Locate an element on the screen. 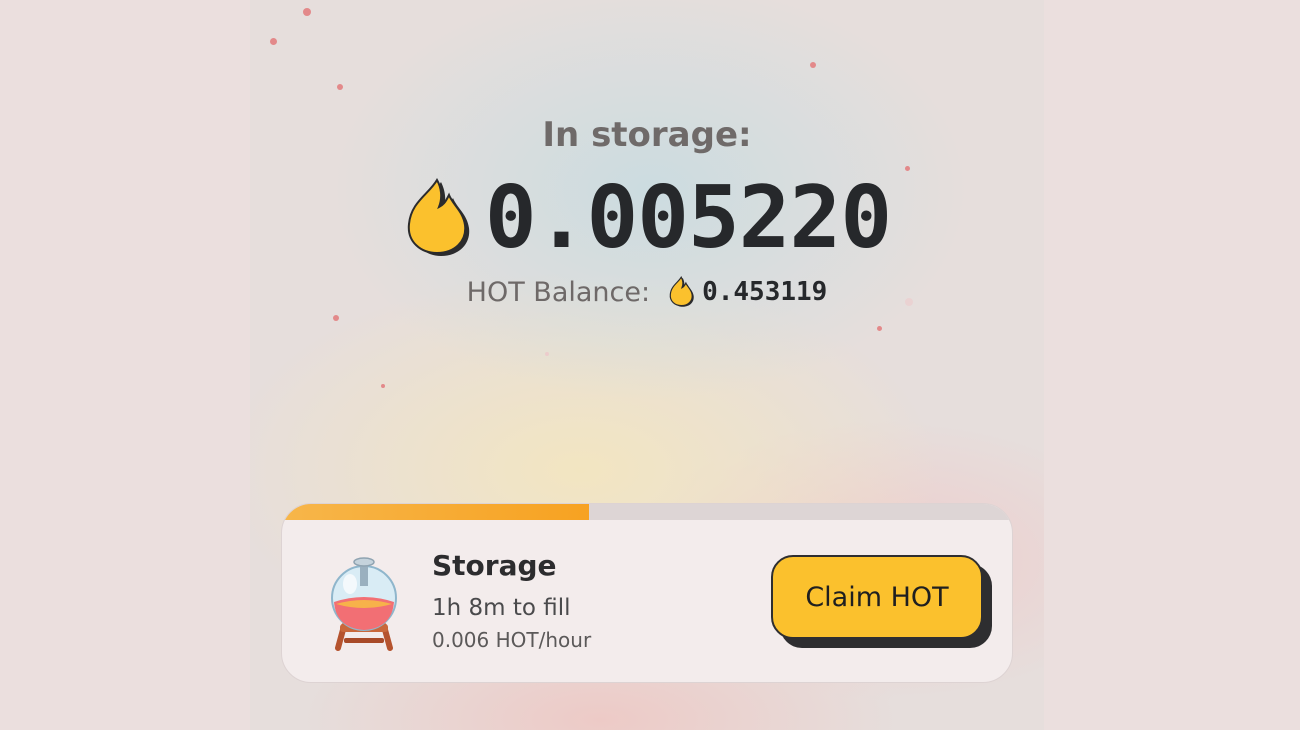 The height and width of the screenshot is (730, 1300). hot-balance-row: HOT Balance: 0.453119 is located at coordinates (647, 292).